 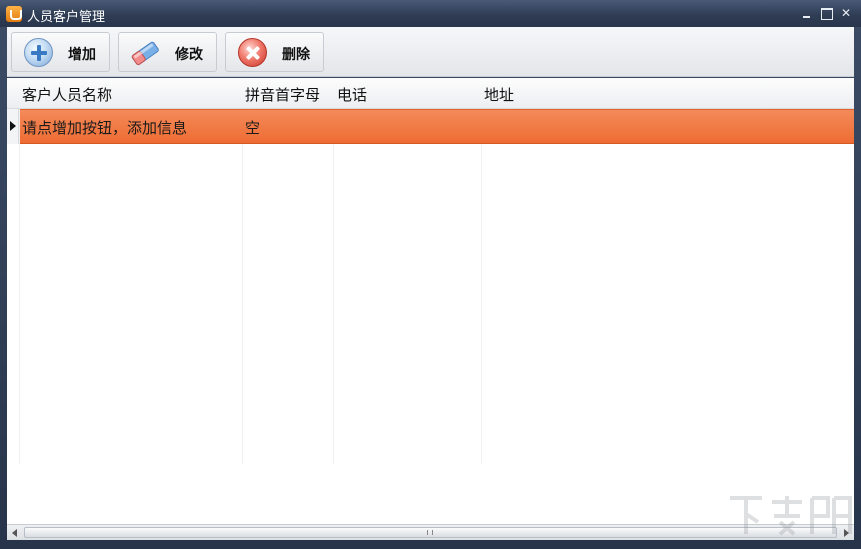 I want to click on cell-pinyin: 空, so click(x=252, y=127).